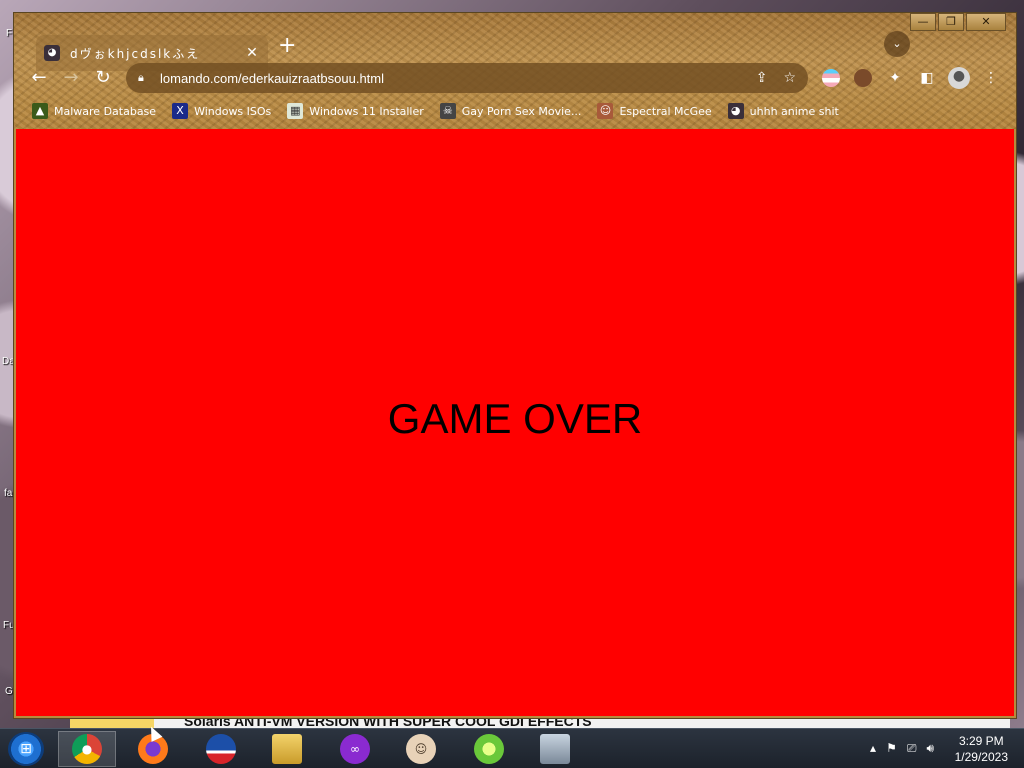 The width and height of the screenshot is (1024, 768). What do you see at coordinates (912, 748) in the screenshot?
I see `network-icon: ⎚` at bounding box center [912, 748].